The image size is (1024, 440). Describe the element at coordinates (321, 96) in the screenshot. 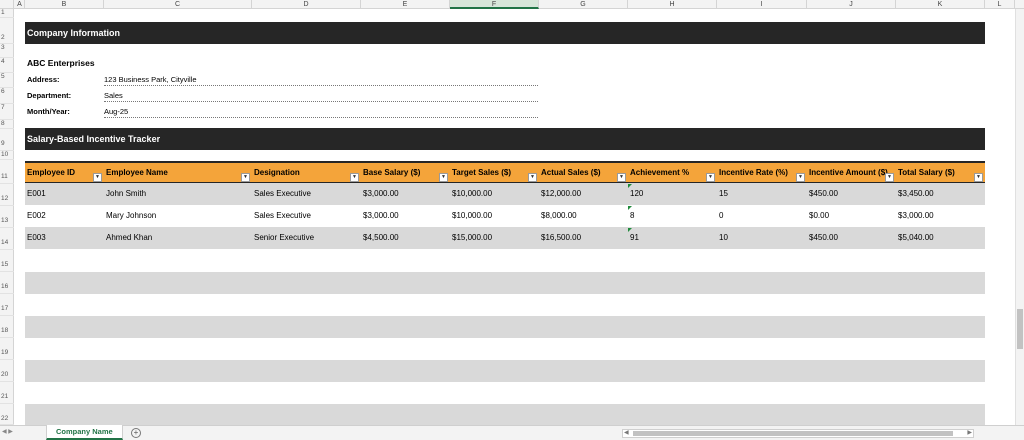

I see `department-value: Sales` at that location.